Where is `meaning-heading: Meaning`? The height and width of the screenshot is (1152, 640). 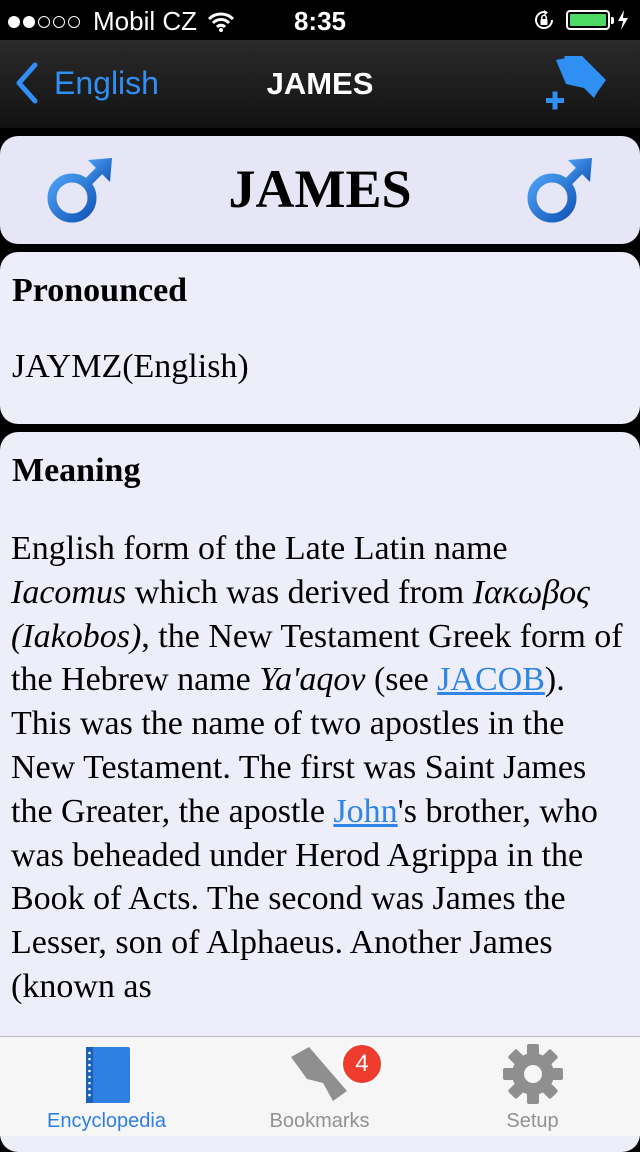
meaning-heading: Meaning is located at coordinates (76, 470).